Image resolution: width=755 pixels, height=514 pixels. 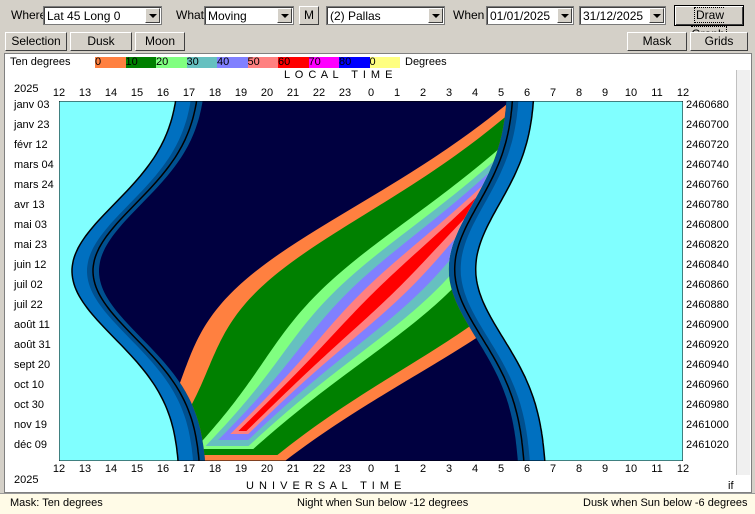 What do you see at coordinates (101, 41) in the screenshot?
I see `dusk-button: Dusk` at bounding box center [101, 41].